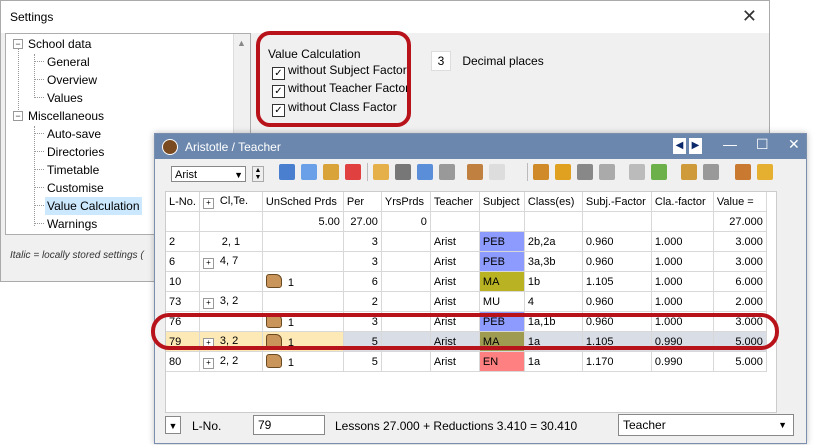 This screenshot has height=445, width=818. What do you see at coordinates (59, 44) in the screenshot?
I see `tree-item-school-data: School data` at bounding box center [59, 44].